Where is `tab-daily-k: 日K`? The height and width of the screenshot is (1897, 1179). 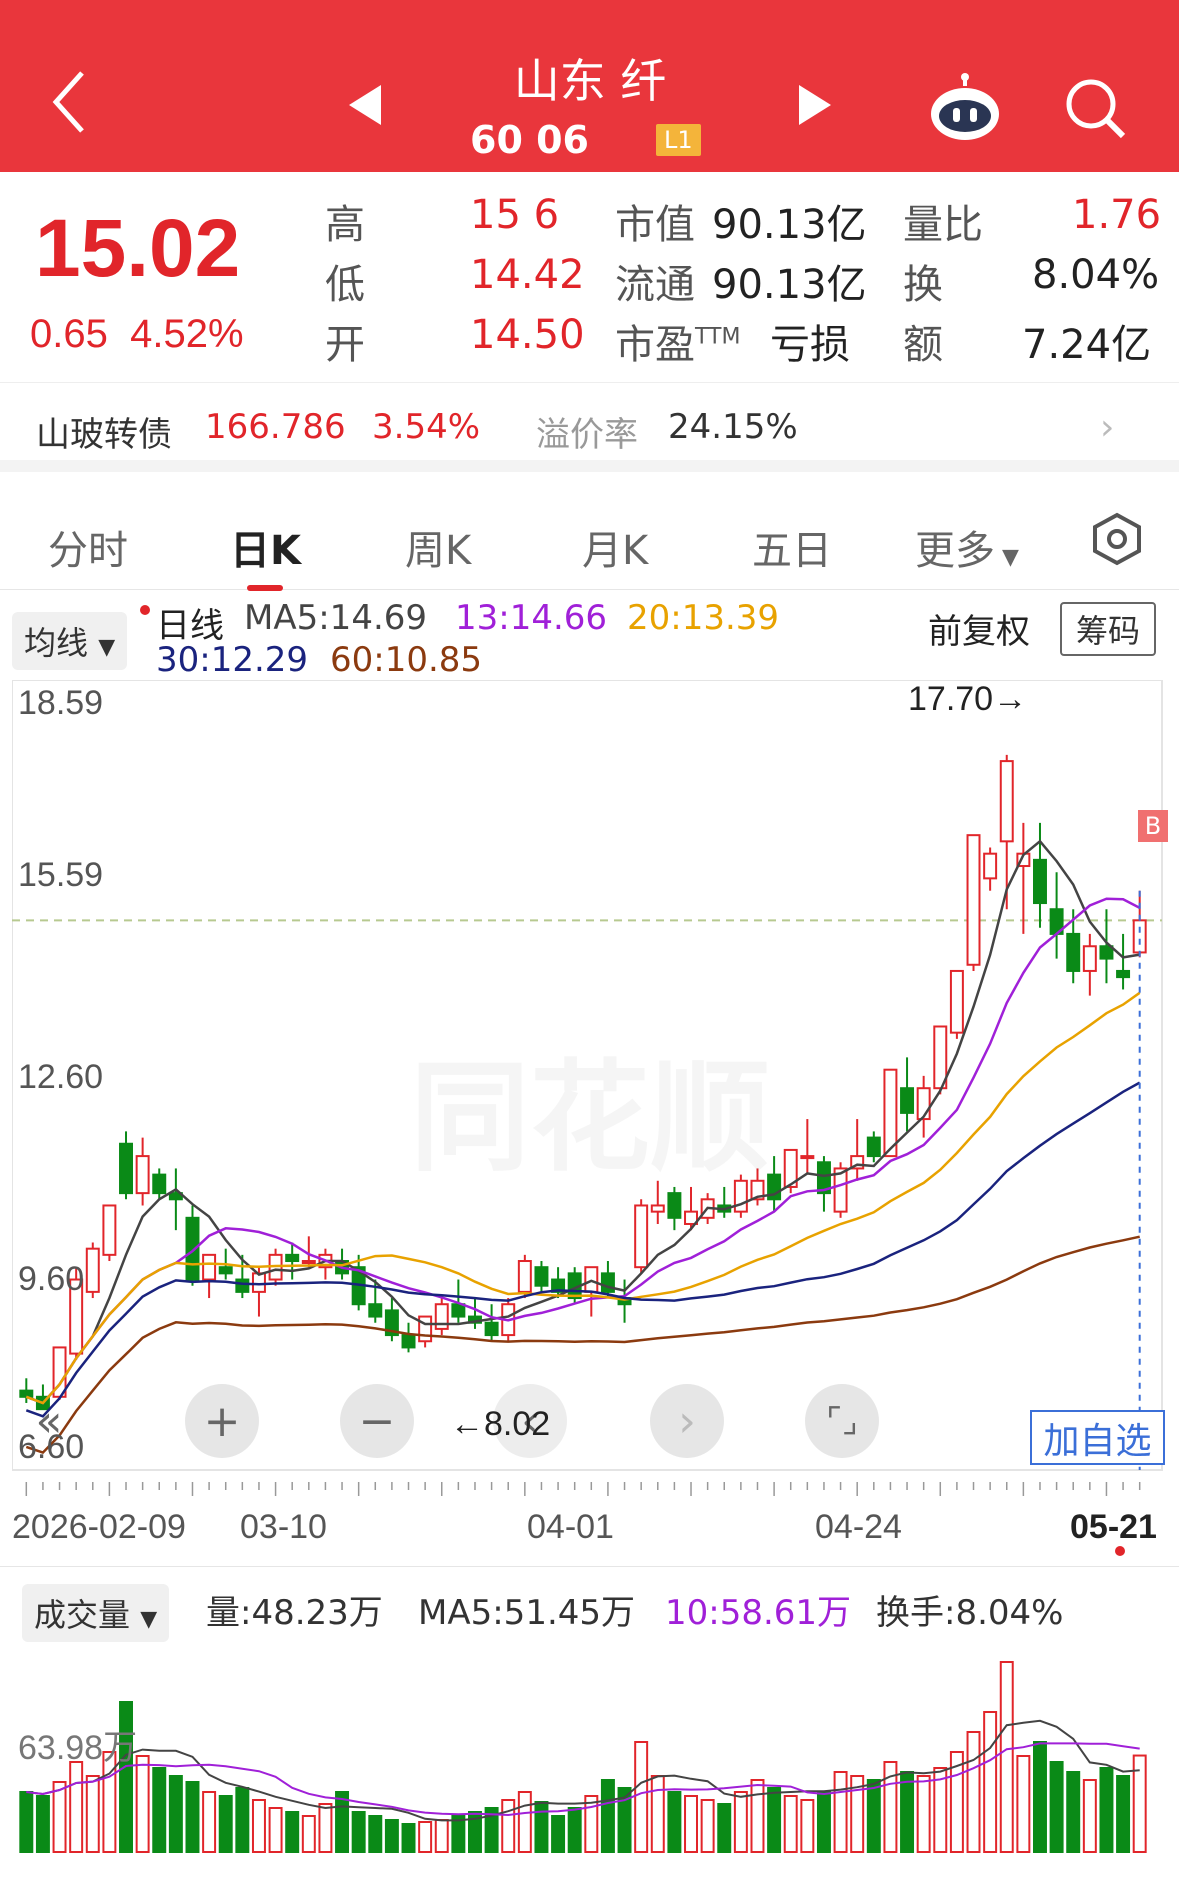
tab-daily-k: 日K is located at coordinates (265, 547).